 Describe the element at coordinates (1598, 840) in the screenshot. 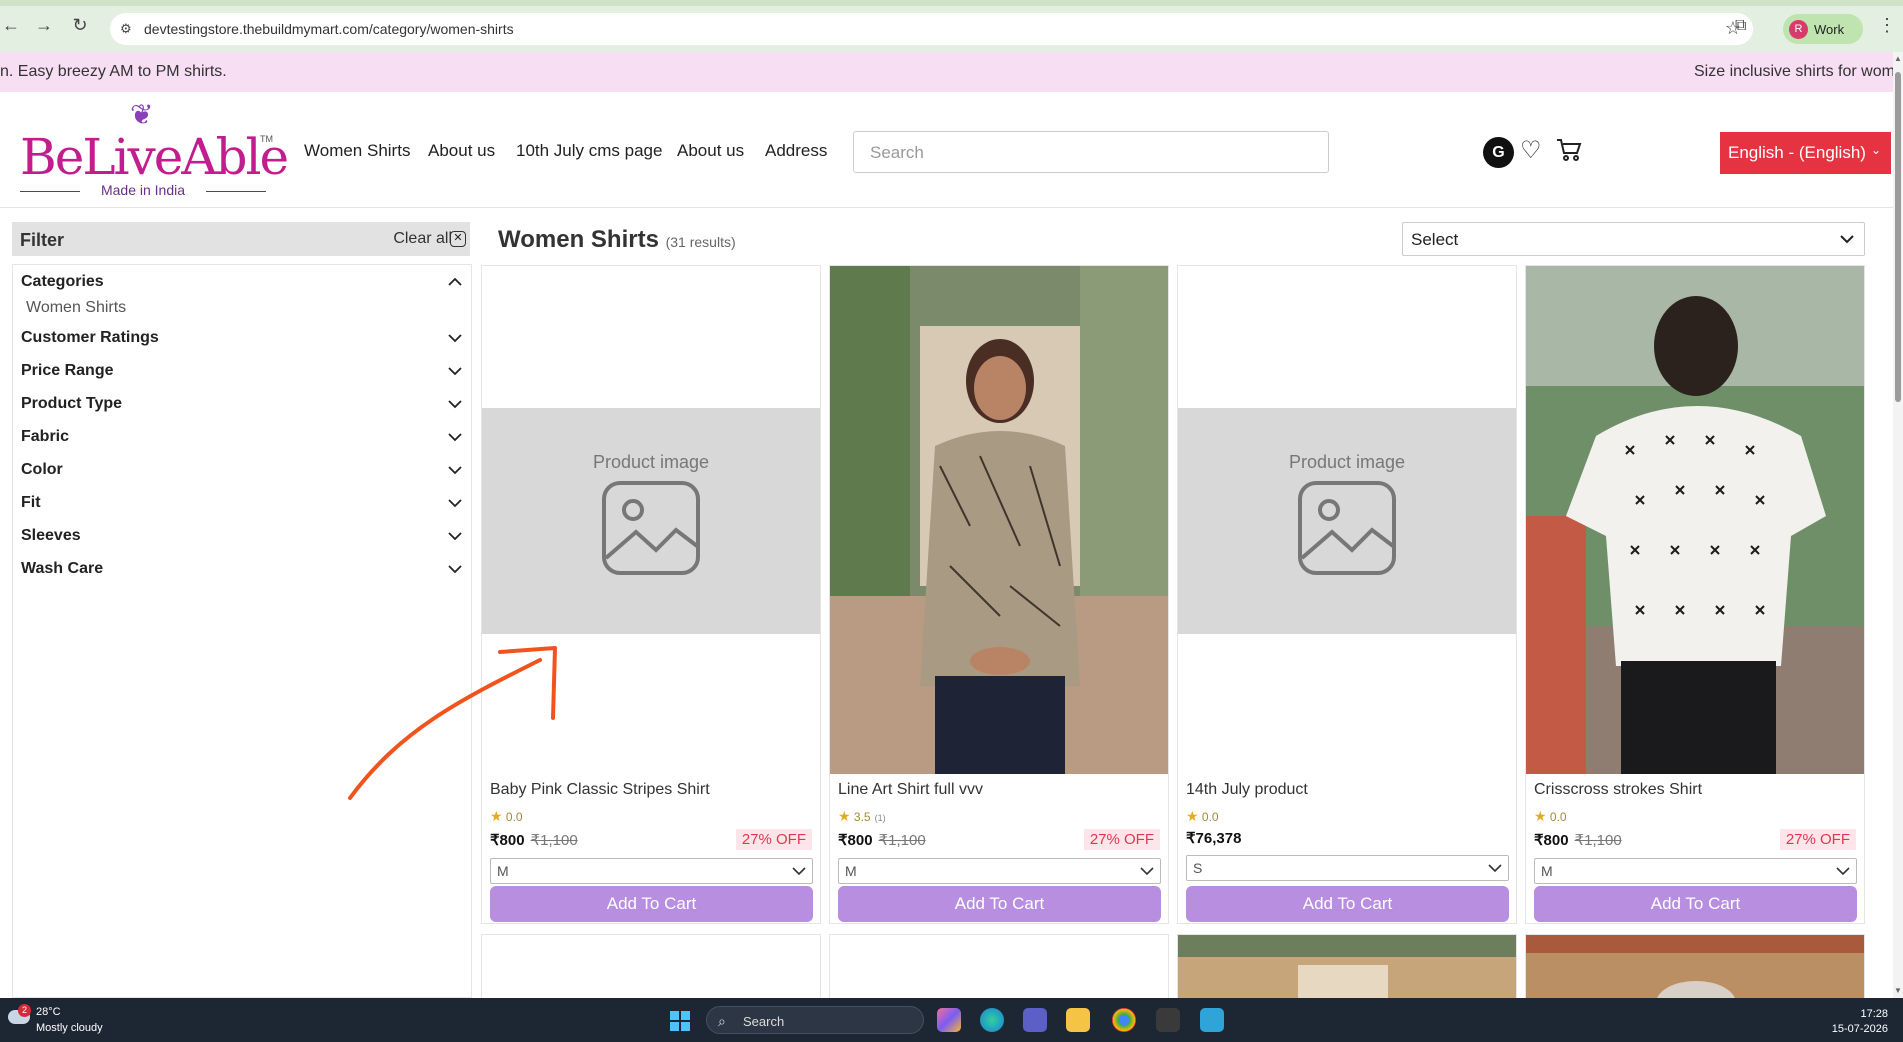

I see `mrp-price: ₹1,100` at that location.